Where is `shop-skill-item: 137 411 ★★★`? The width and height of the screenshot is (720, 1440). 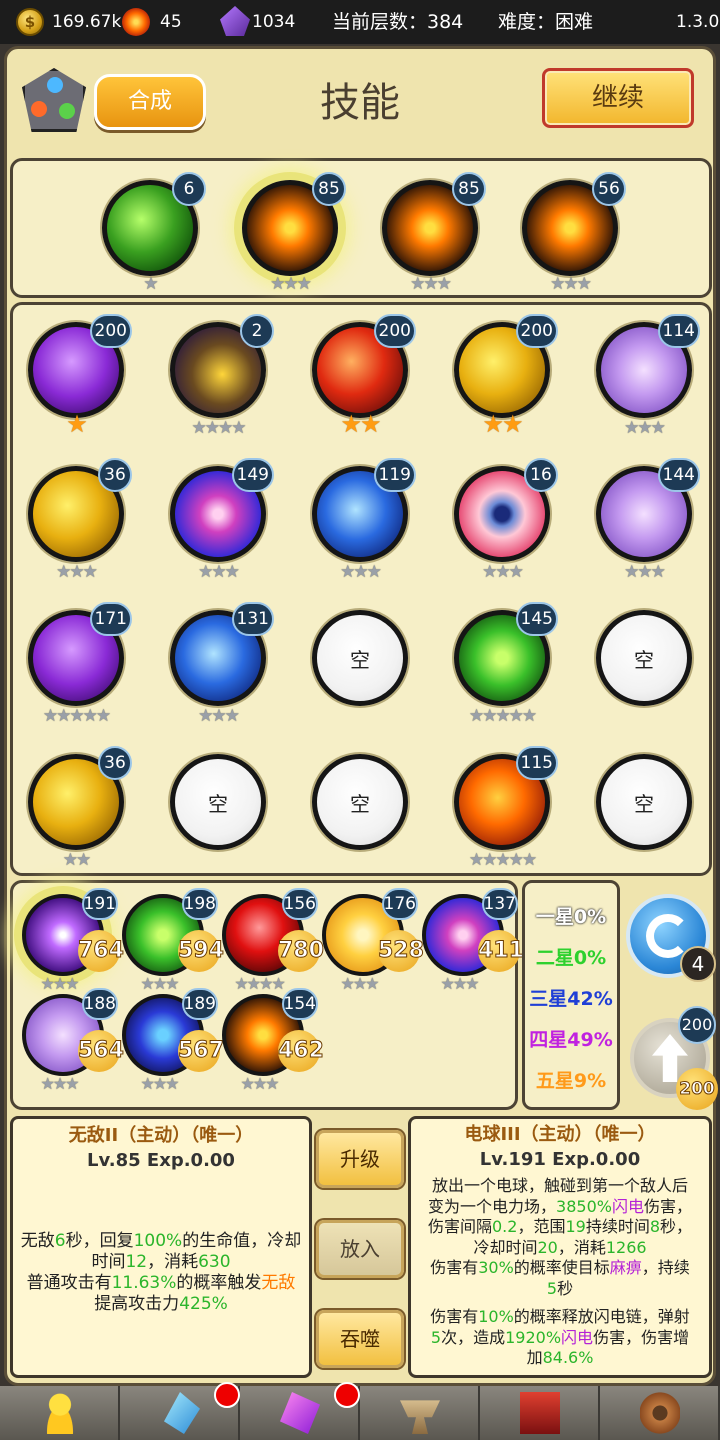 shop-skill-item: 137 411 ★★★ is located at coordinates (471, 940).